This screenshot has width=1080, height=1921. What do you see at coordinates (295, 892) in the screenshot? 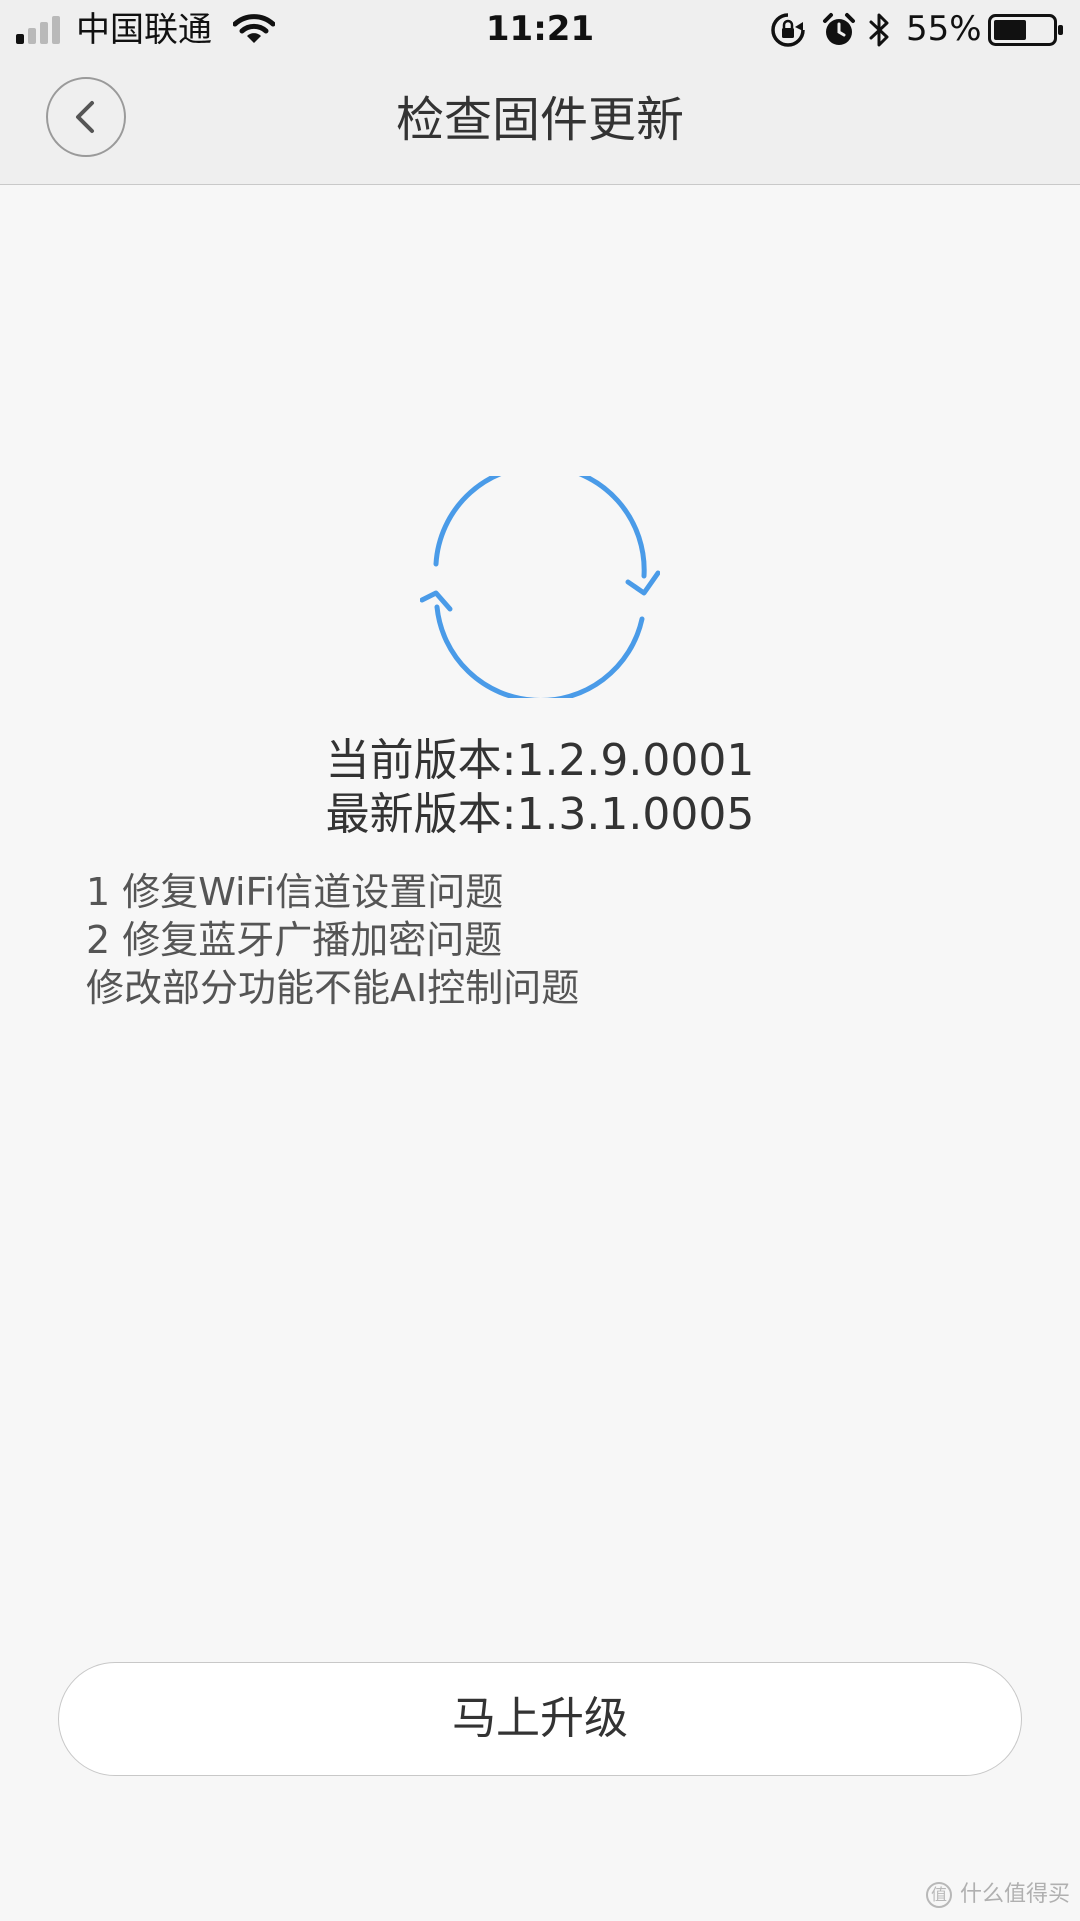
I see `release-note-item: 1 修复WiFi信道设置问题` at bounding box center [295, 892].